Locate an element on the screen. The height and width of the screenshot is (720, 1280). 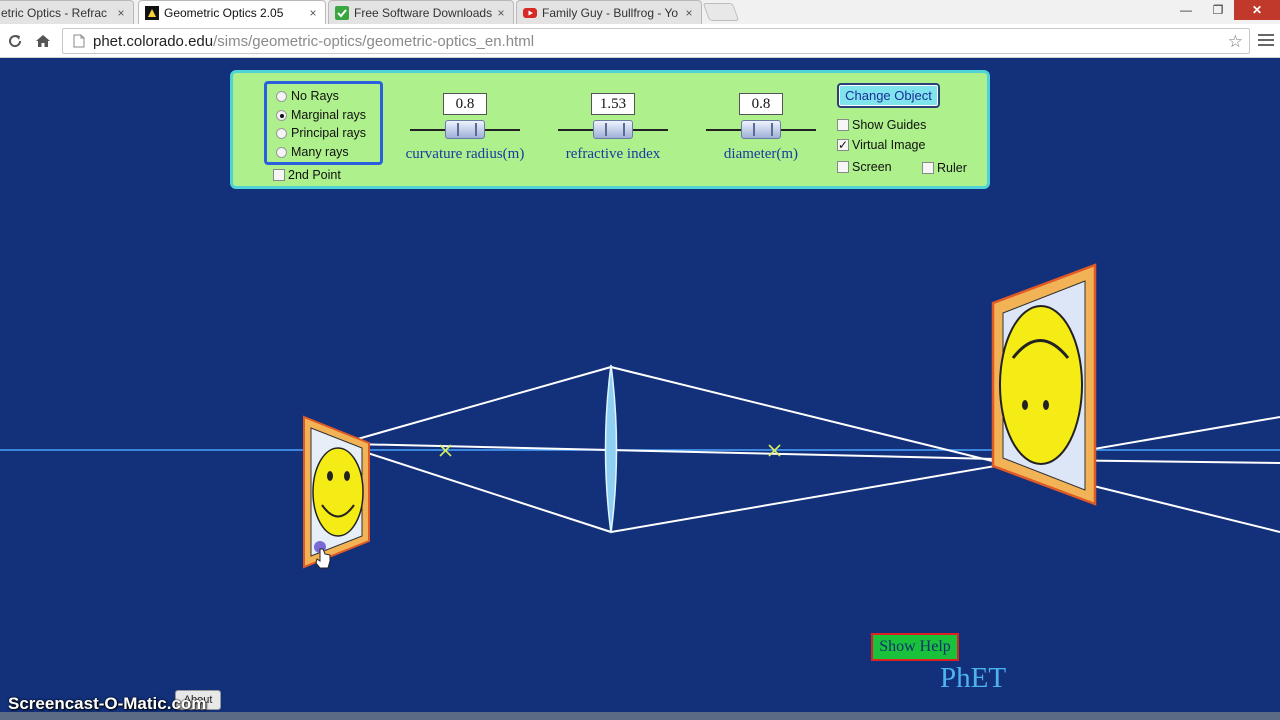
new-tab-button is located at coordinates (721, 12).